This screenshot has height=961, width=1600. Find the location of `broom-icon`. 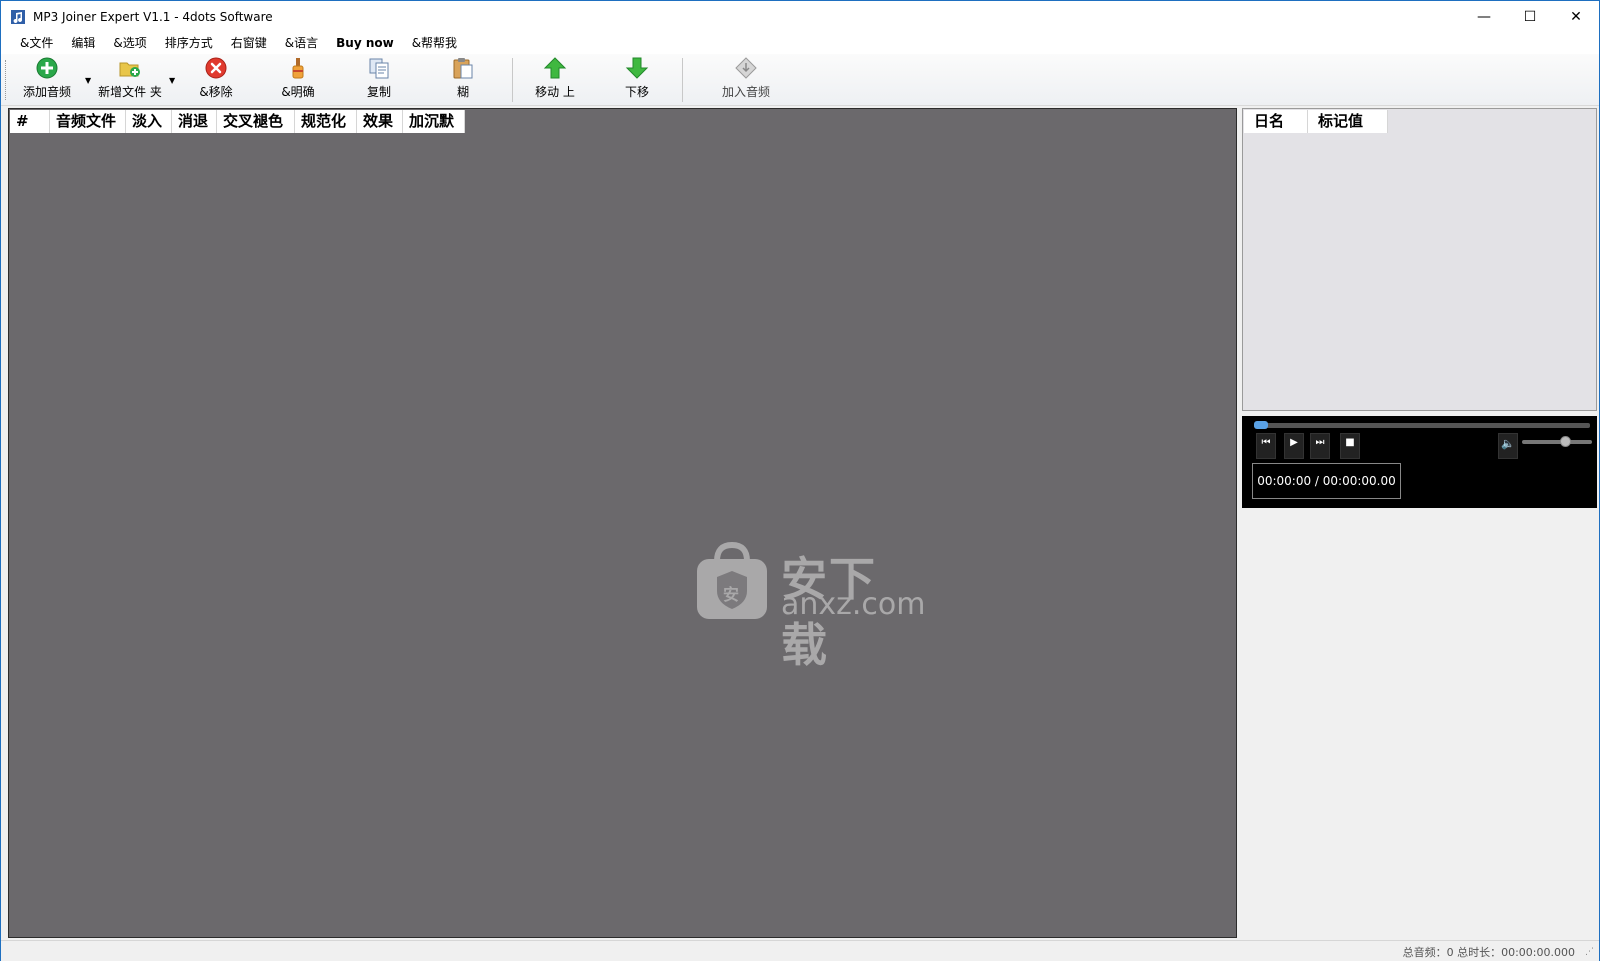

broom-icon is located at coordinates (298, 68).